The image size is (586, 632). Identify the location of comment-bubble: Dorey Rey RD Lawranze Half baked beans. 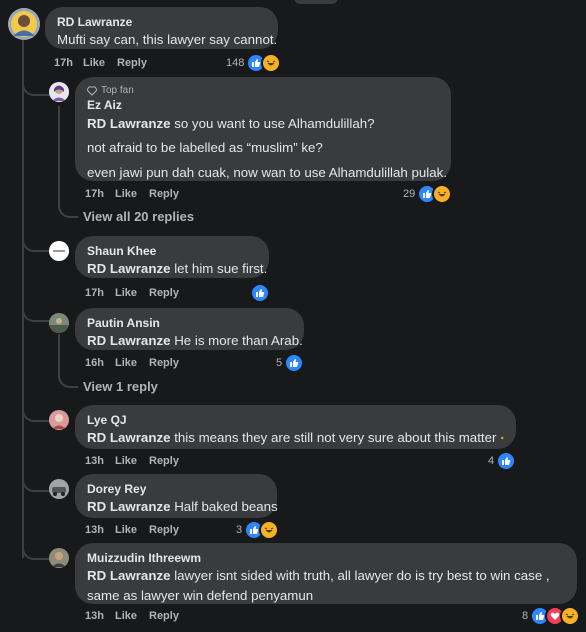
(176, 496).